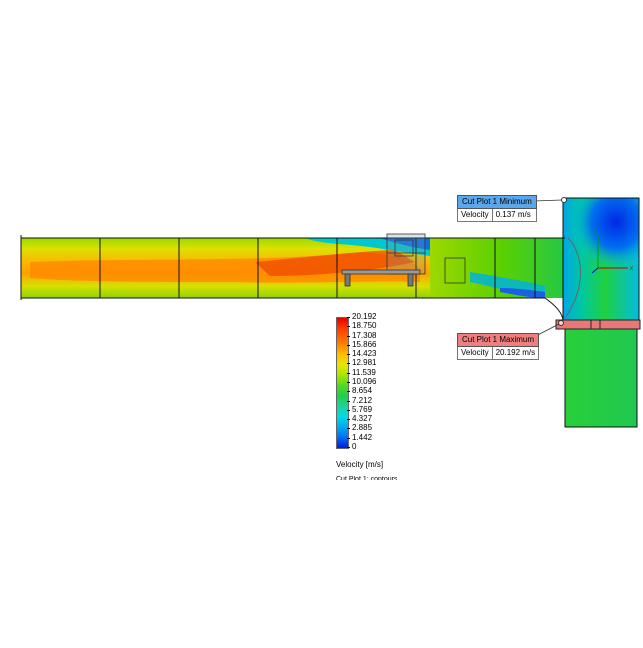 This screenshot has width=643, height=648. Describe the element at coordinates (631, 269) in the screenshot. I see `svg-text: x` at that location.